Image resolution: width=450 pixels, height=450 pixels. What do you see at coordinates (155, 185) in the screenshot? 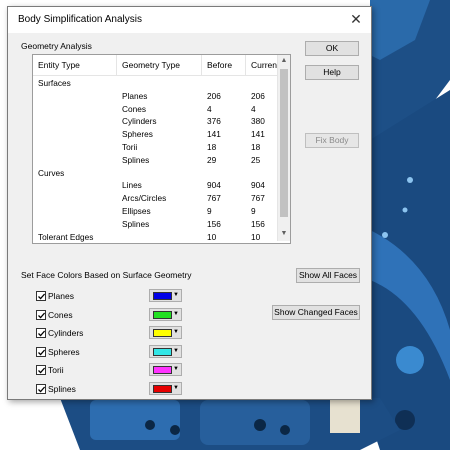
I see `table-row: Lines 904 904` at bounding box center [155, 185].